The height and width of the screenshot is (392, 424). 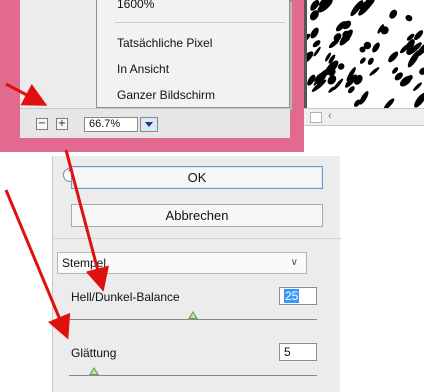 I want to click on scroll-left-icon: ‹, so click(x=330, y=116).